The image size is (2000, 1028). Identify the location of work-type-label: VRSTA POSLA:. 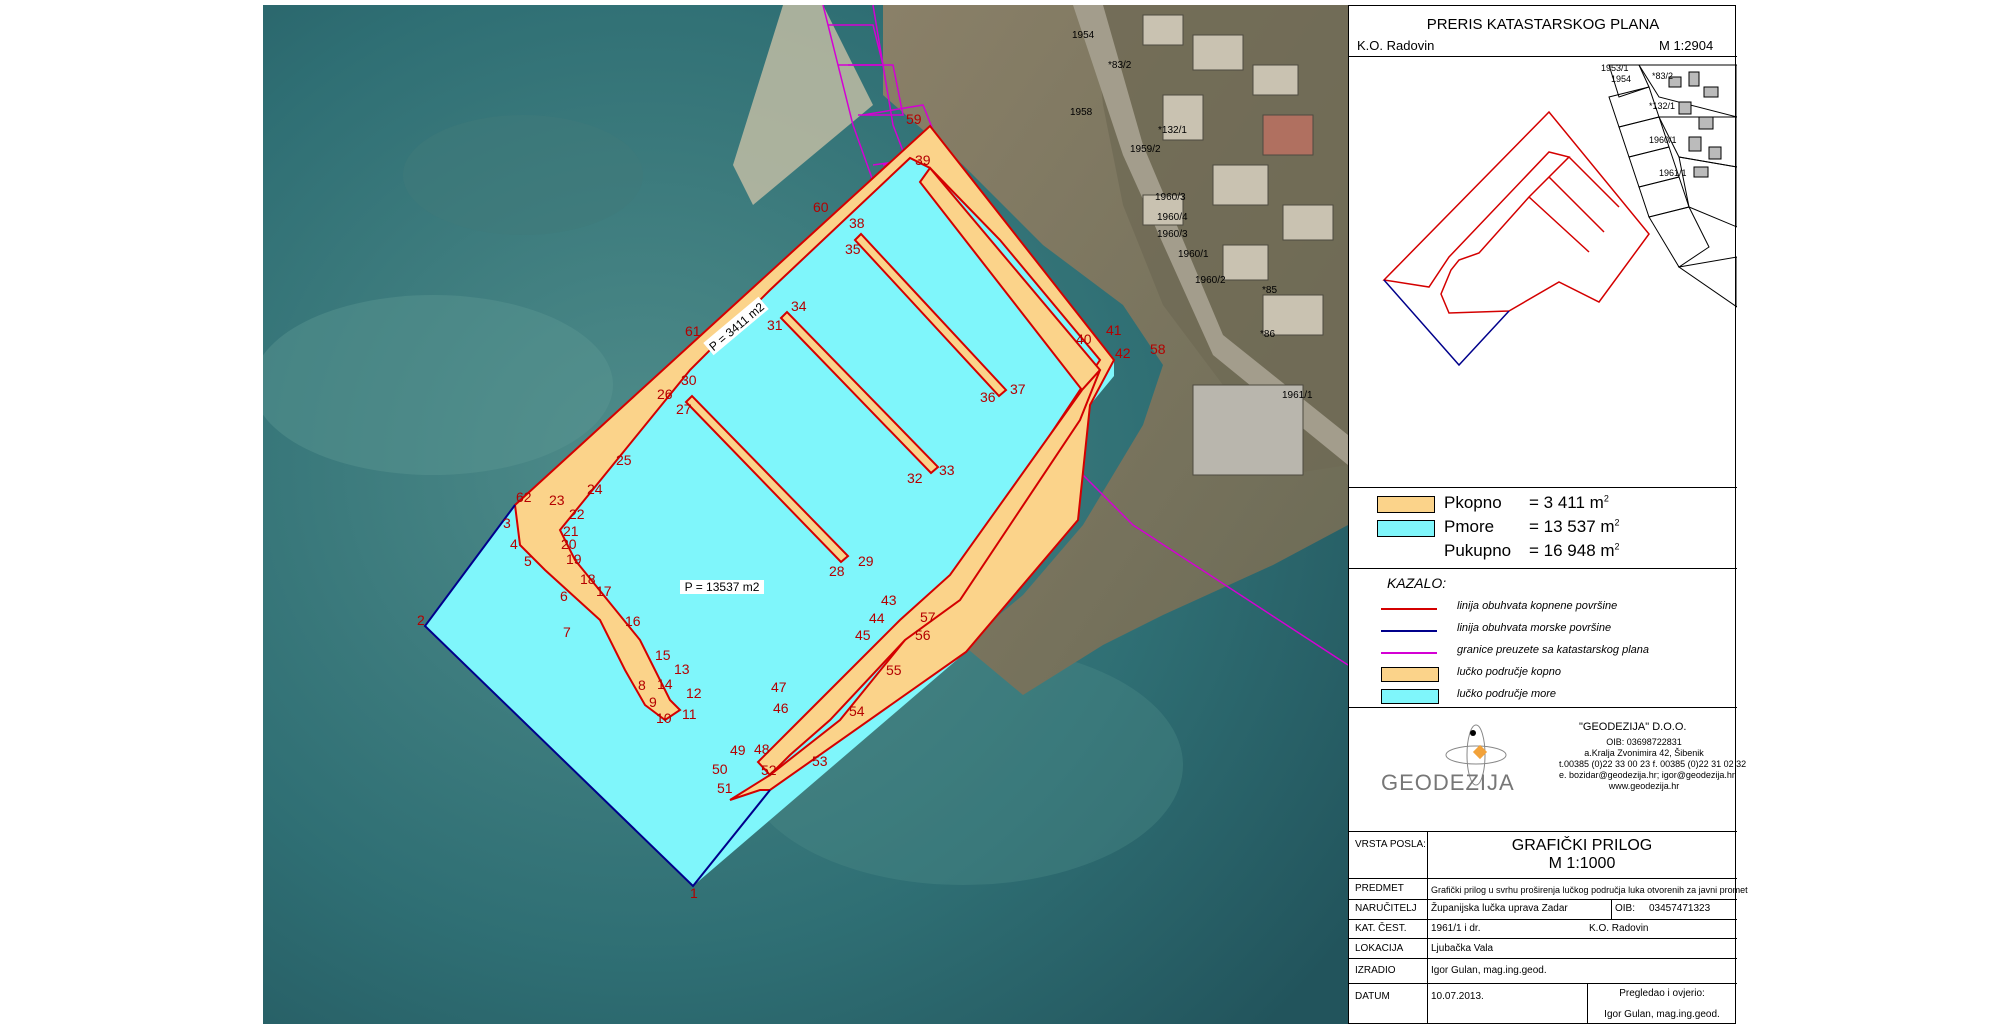
(1390, 844).